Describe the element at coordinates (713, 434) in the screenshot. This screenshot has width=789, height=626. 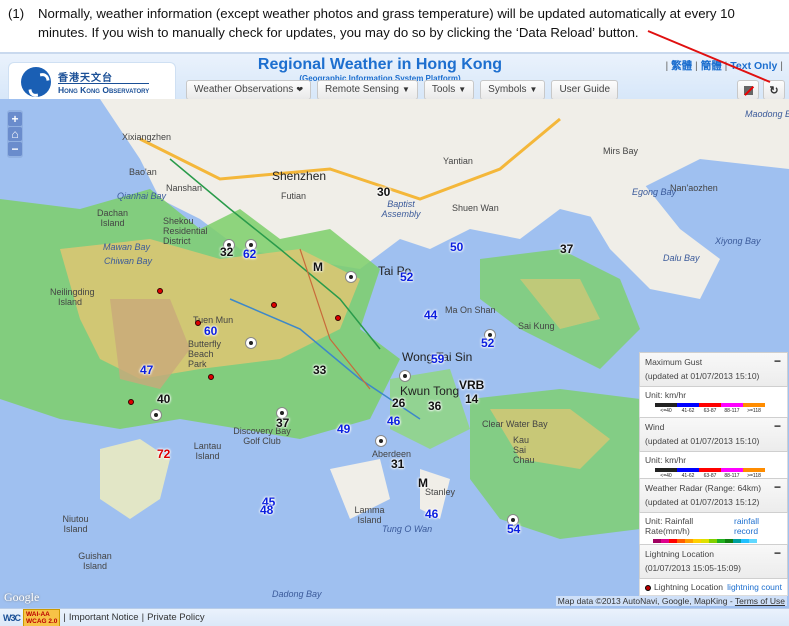
I see `panel-header: Wind (updated at 01/07/2013 15:10) −` at that location.